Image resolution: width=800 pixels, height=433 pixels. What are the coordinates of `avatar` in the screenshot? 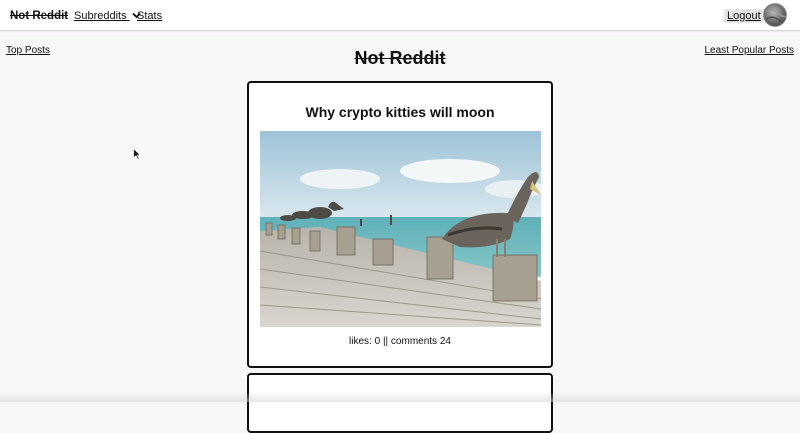 It's located at (775, 15).